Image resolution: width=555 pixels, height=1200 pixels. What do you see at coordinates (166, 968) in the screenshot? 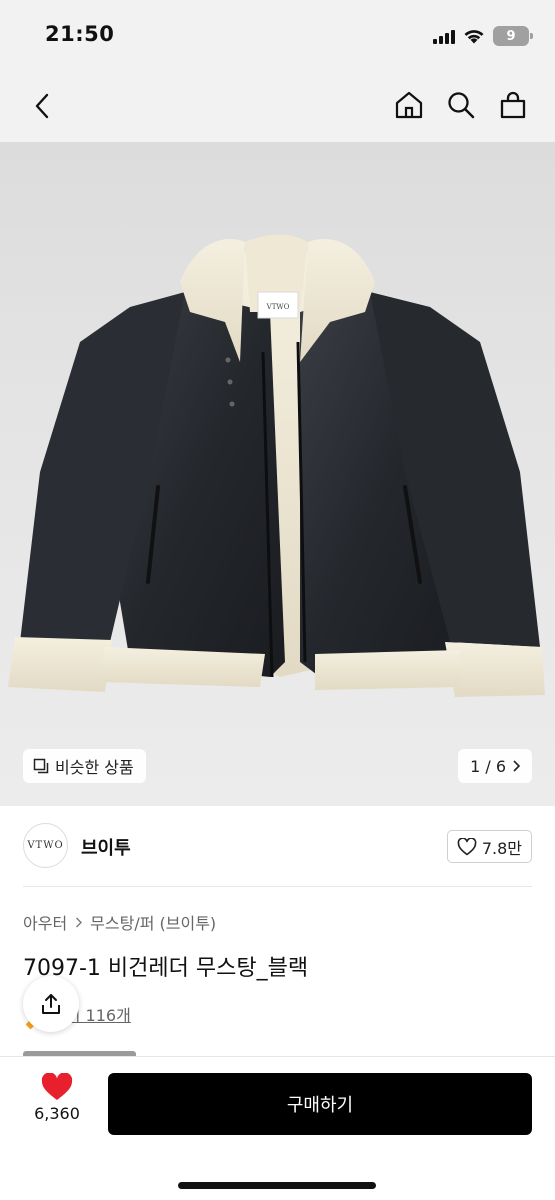
I see `product-title: 7097-1 비건레더 무스탕_블랙` at bounding box center [166, 968].